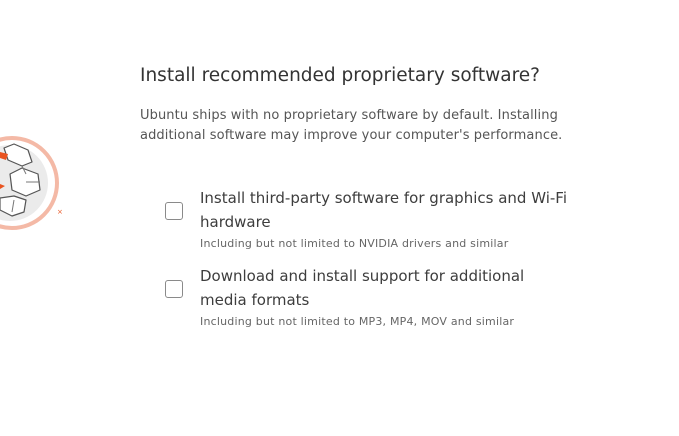  What do you see at coordinates (31, 183) in the screenshot?
I see `package-boxes-icon: ×` at bounding box center [31, 183].